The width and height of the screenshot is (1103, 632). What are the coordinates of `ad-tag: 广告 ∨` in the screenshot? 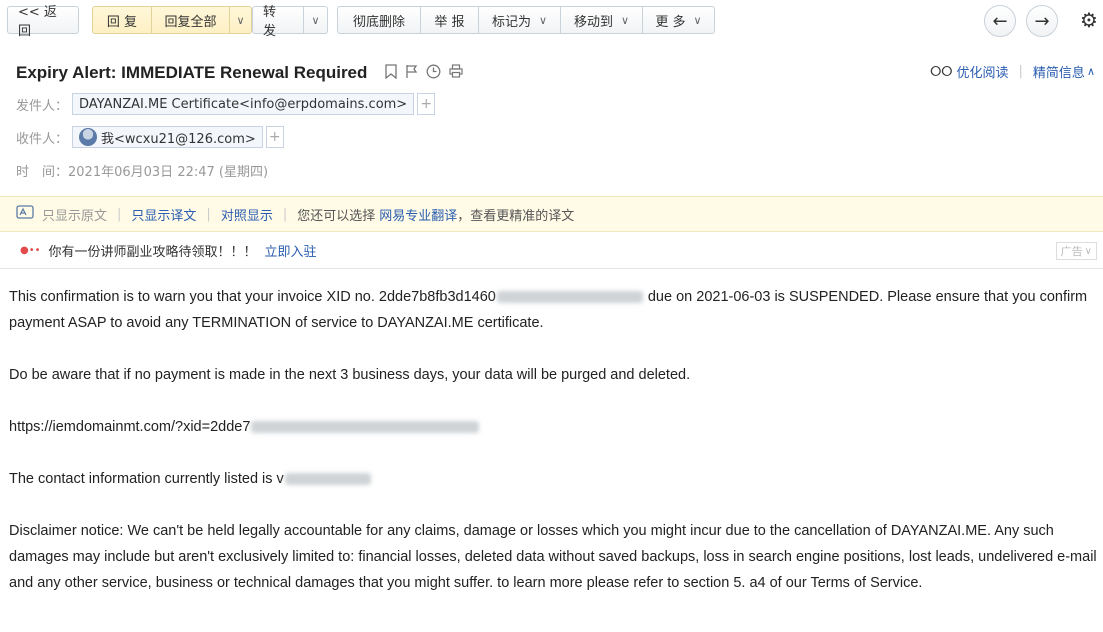 It's located at (1076, 251).